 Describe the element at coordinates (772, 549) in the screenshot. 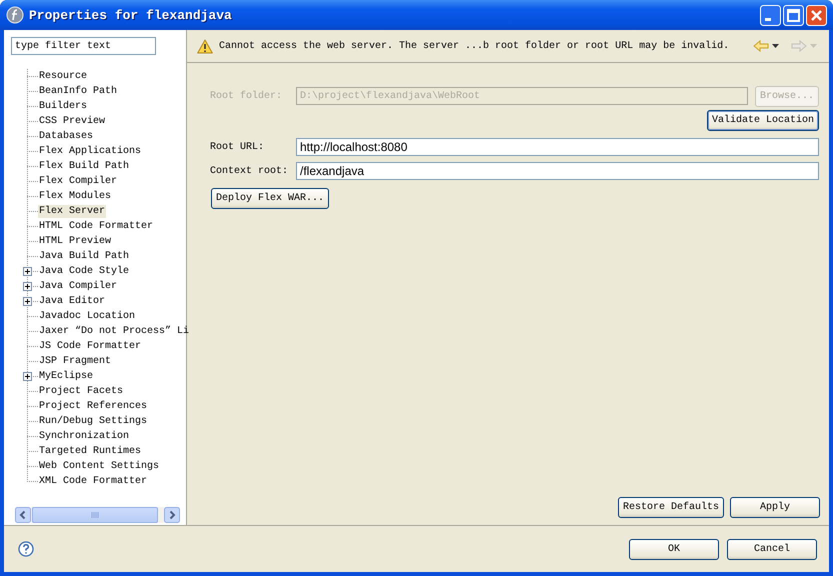

I see `dialog-button: Cancel` at that location.